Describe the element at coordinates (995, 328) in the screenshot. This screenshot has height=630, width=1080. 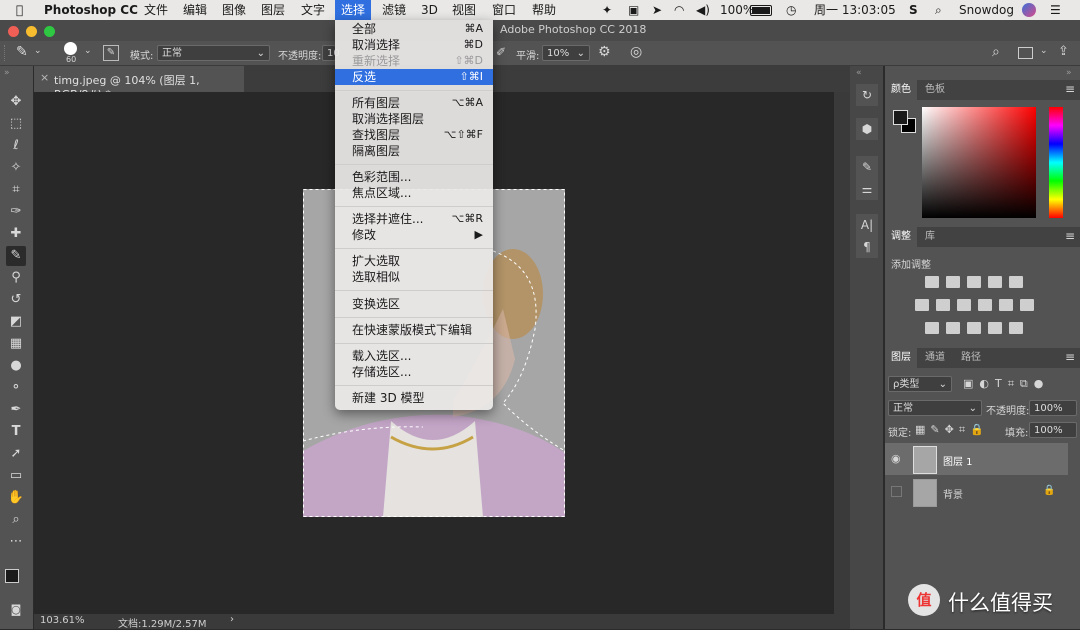
I see `selective-color-icon` at that location.